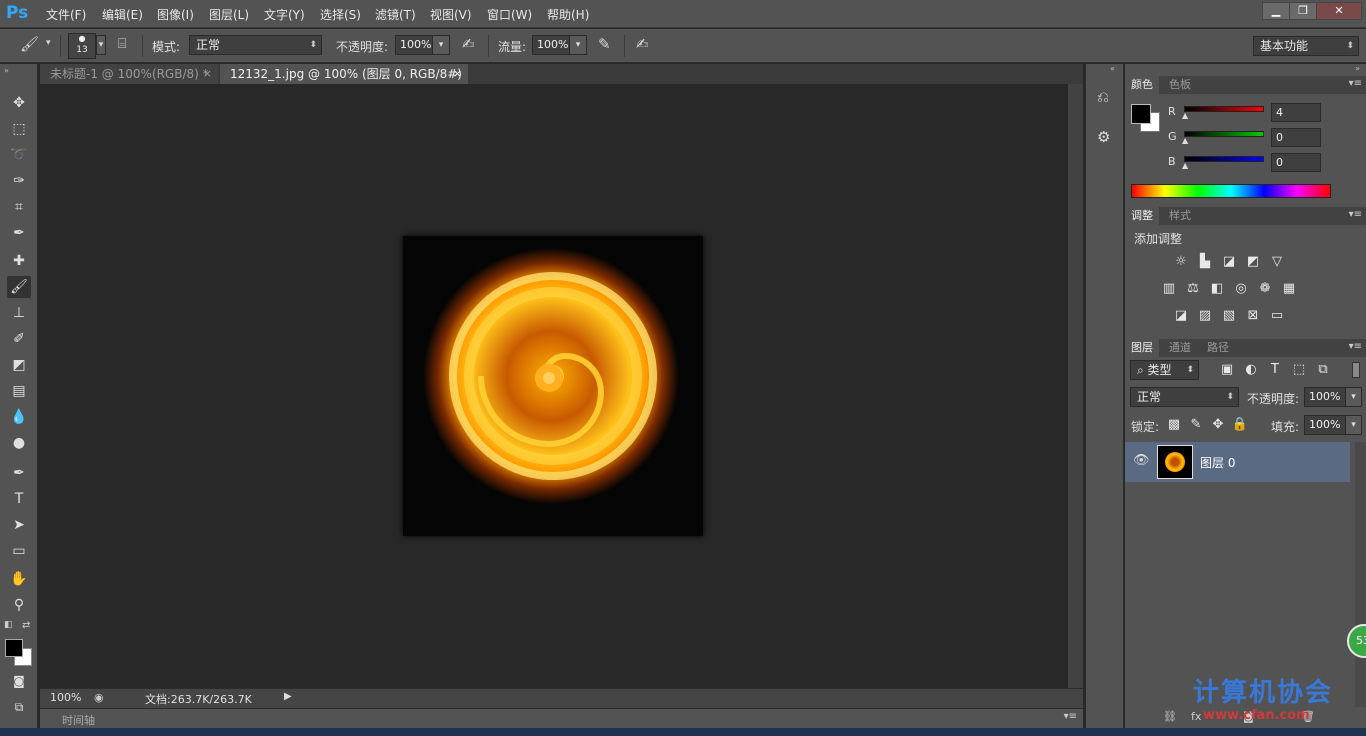 The image size is (1366, 736). I want to click on filter-pixel-icon: ▣, so click(1227, 370).